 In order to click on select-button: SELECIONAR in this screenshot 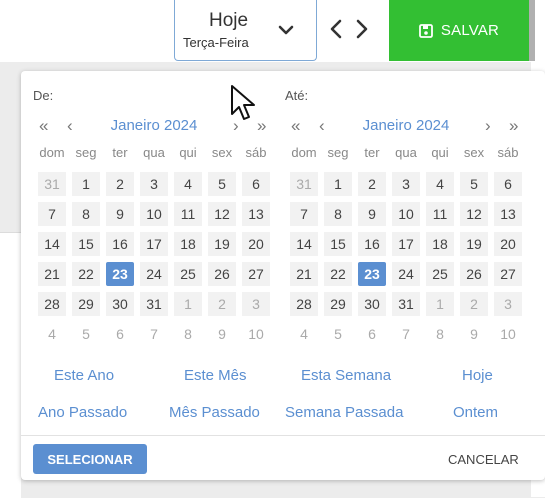, I will do `click(90, 459)`.